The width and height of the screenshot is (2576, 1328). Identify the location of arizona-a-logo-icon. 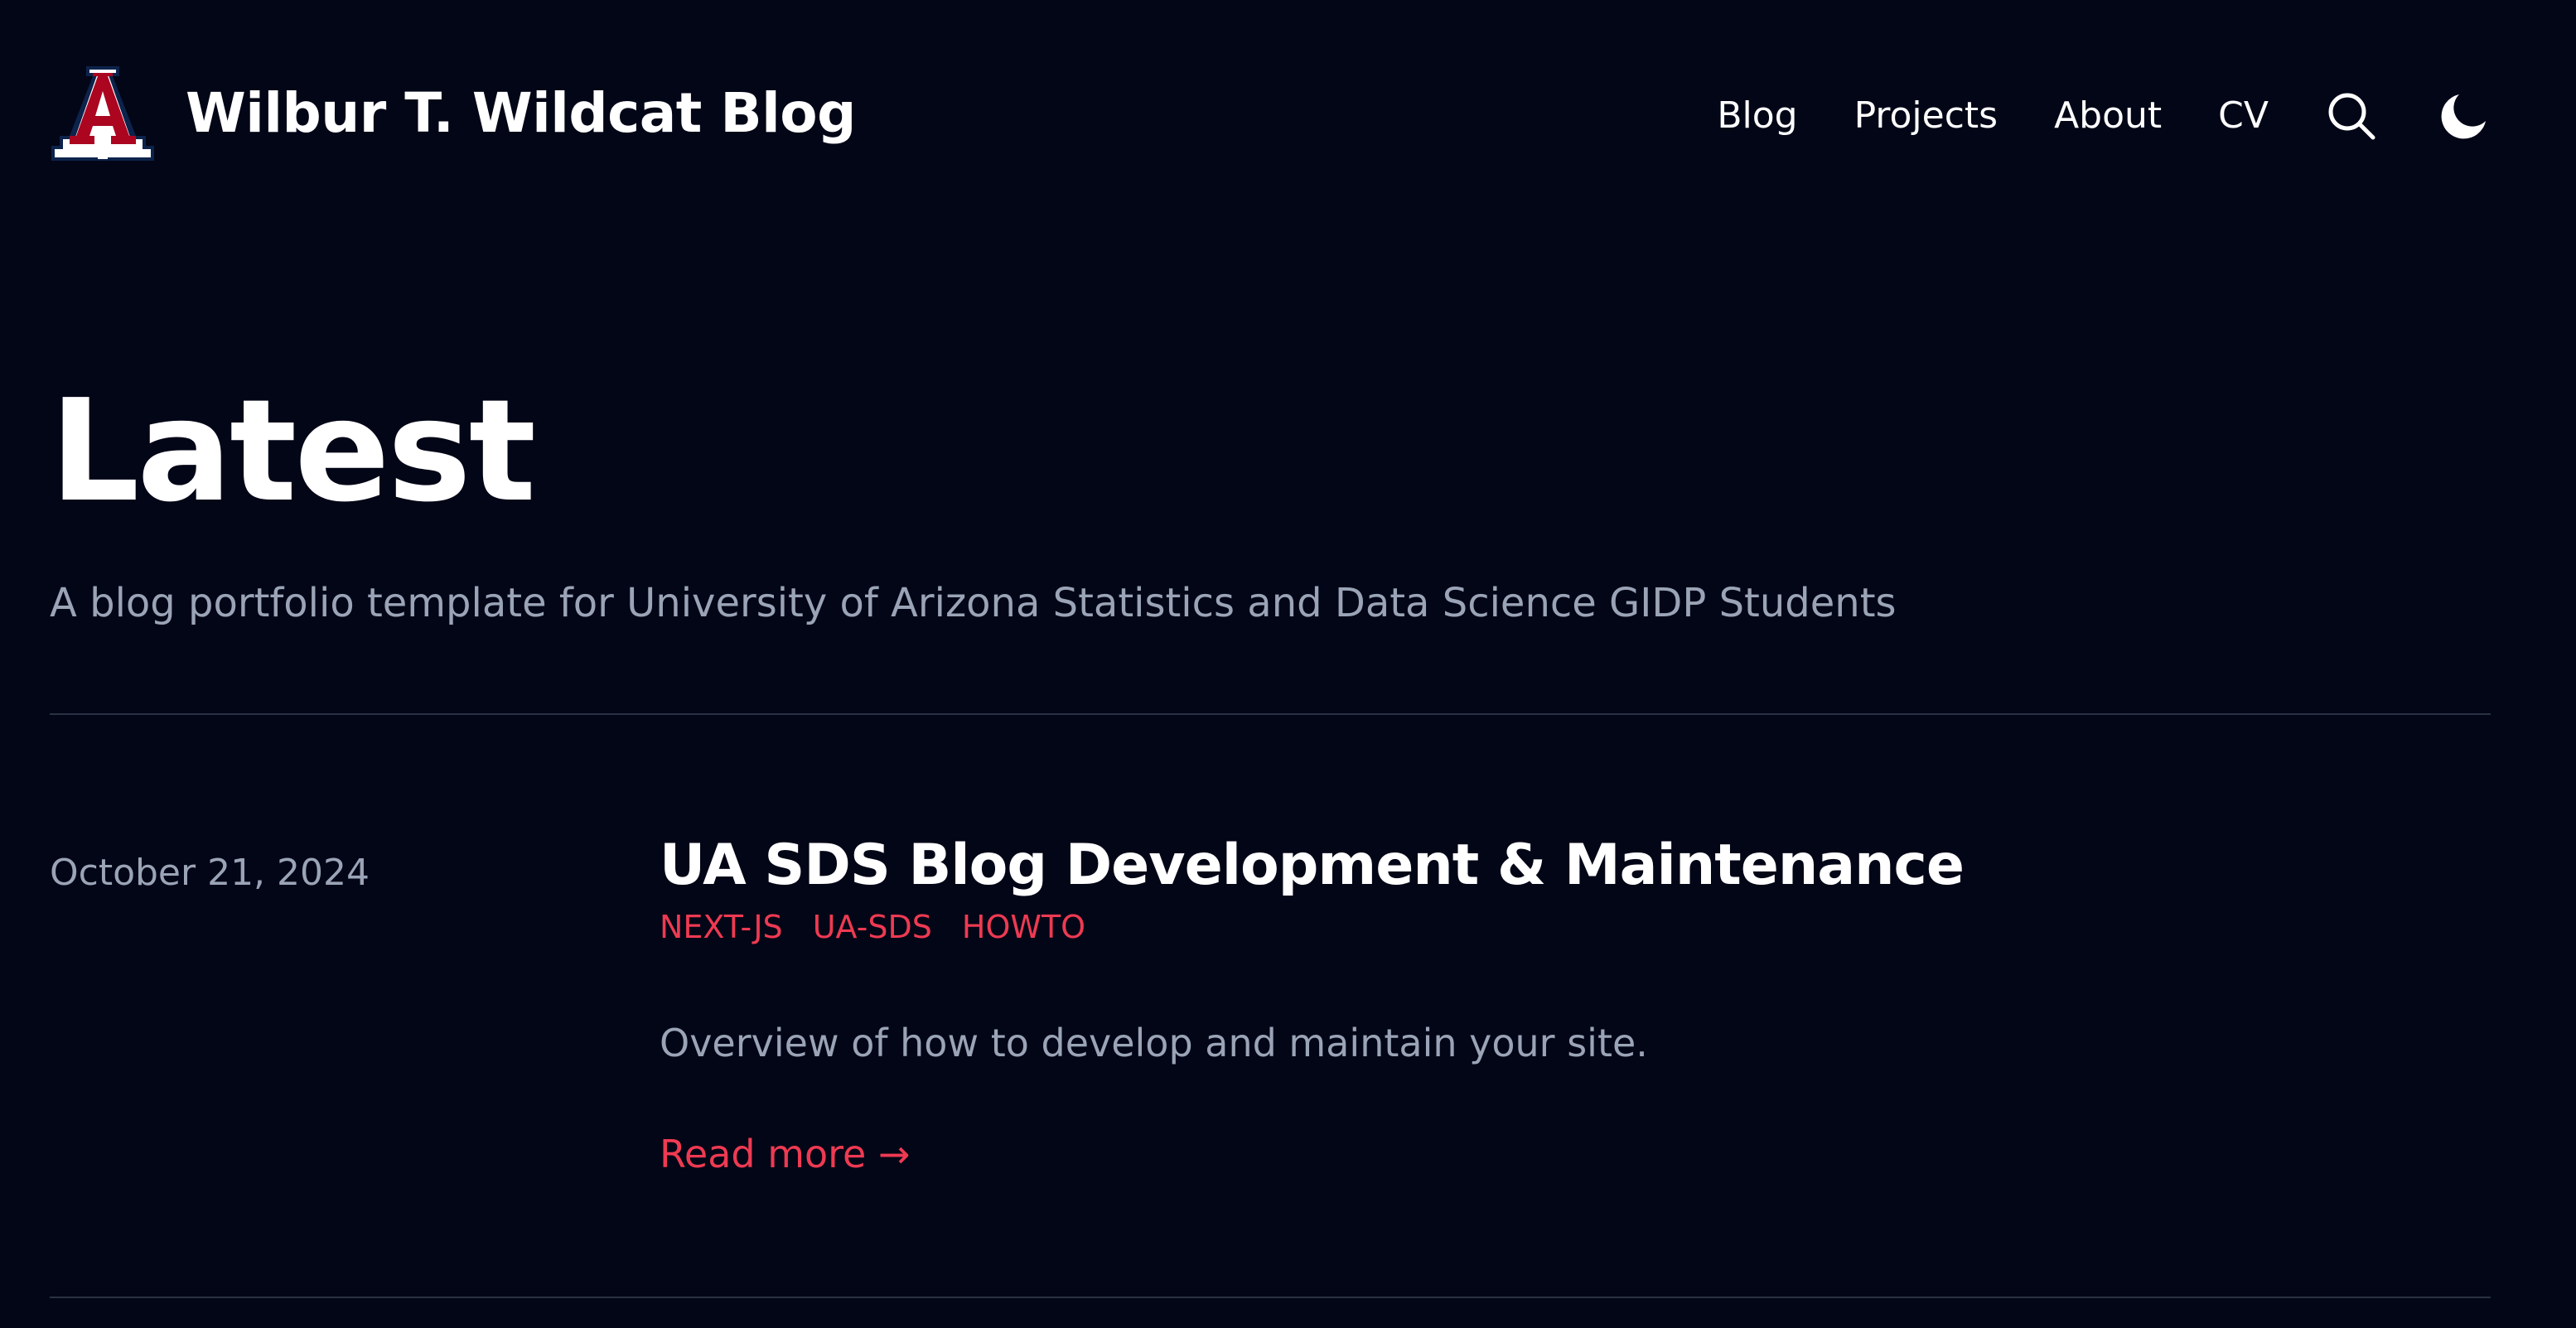
(102, 114).